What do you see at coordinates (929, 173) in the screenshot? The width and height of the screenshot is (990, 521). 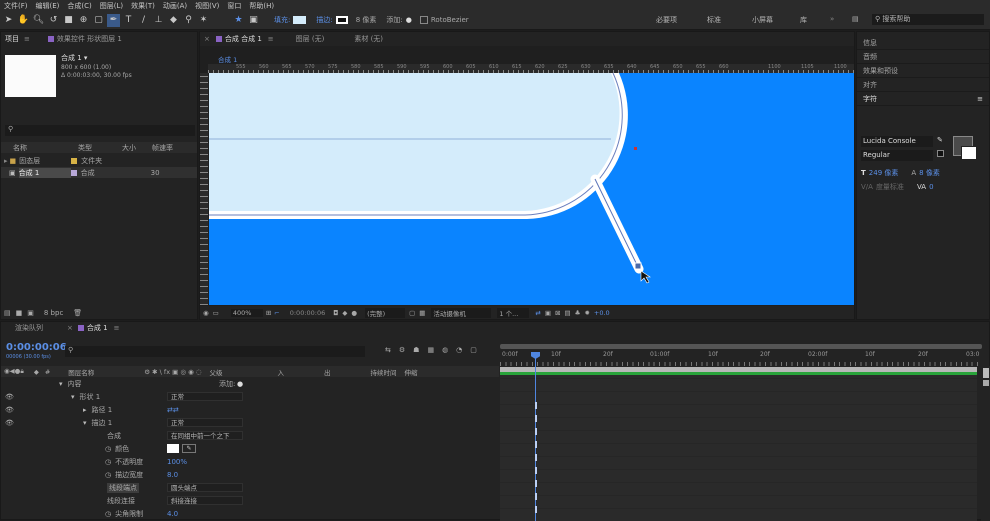 I see `leading-value: 8 像素` at bounding box center [929, 173].